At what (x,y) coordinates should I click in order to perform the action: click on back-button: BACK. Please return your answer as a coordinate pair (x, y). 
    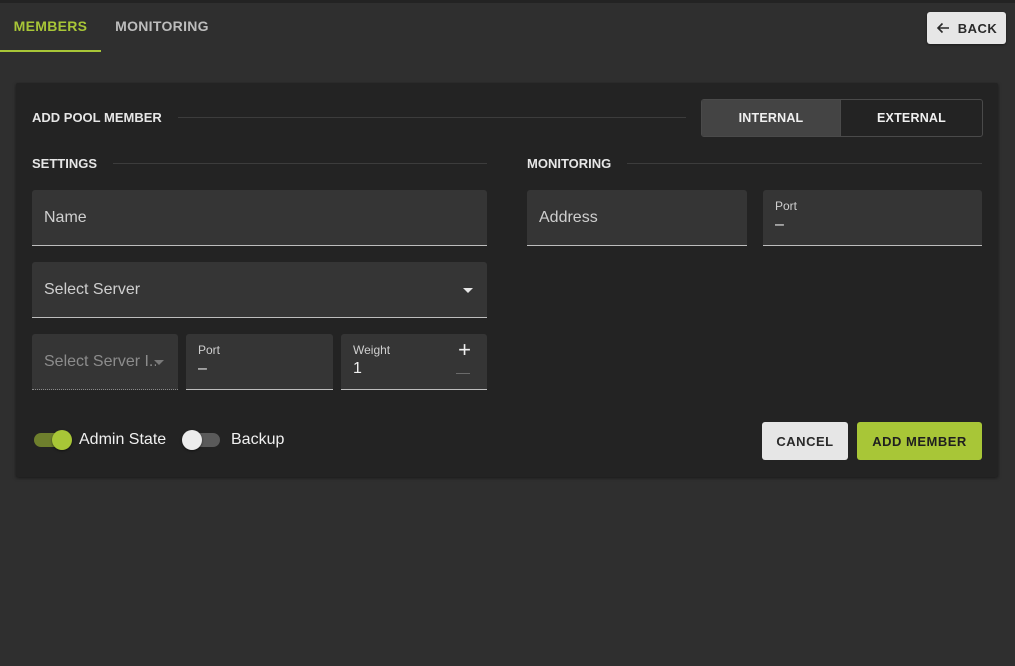
    Looking at the image, I should click on (966, 28).